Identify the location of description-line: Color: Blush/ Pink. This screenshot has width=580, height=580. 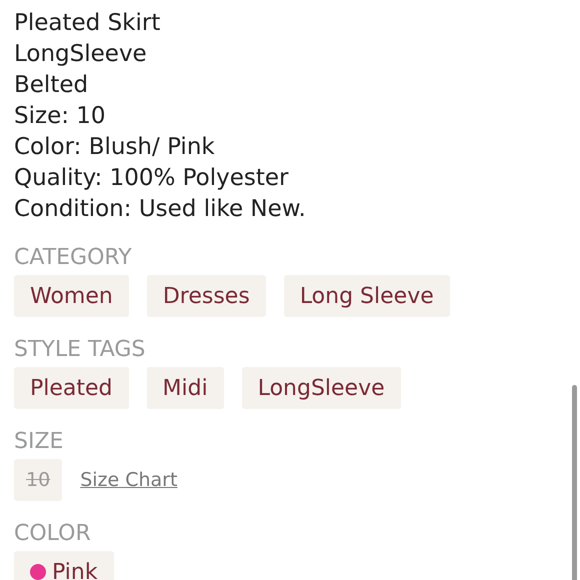
(115, 147).